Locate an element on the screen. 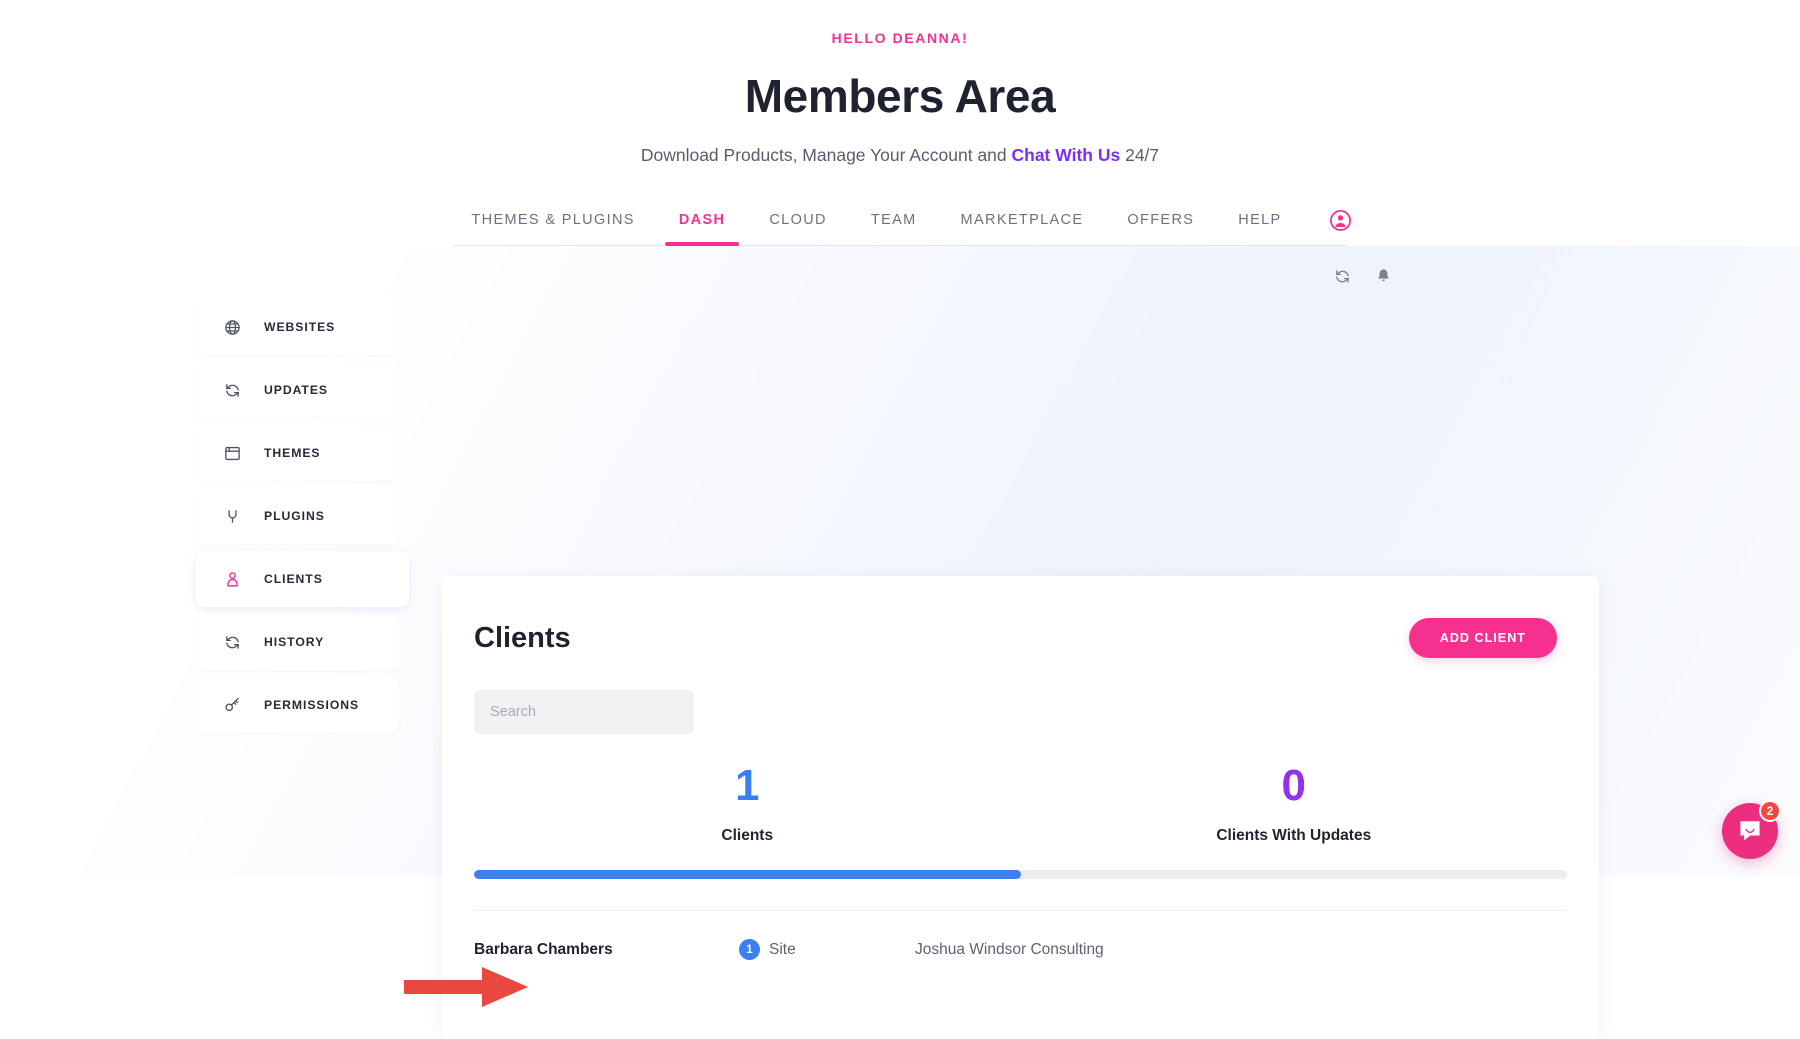 The image size is (1800, 1039). sidebar-item-label: CLIENTS is located at coordinates (293, 579).